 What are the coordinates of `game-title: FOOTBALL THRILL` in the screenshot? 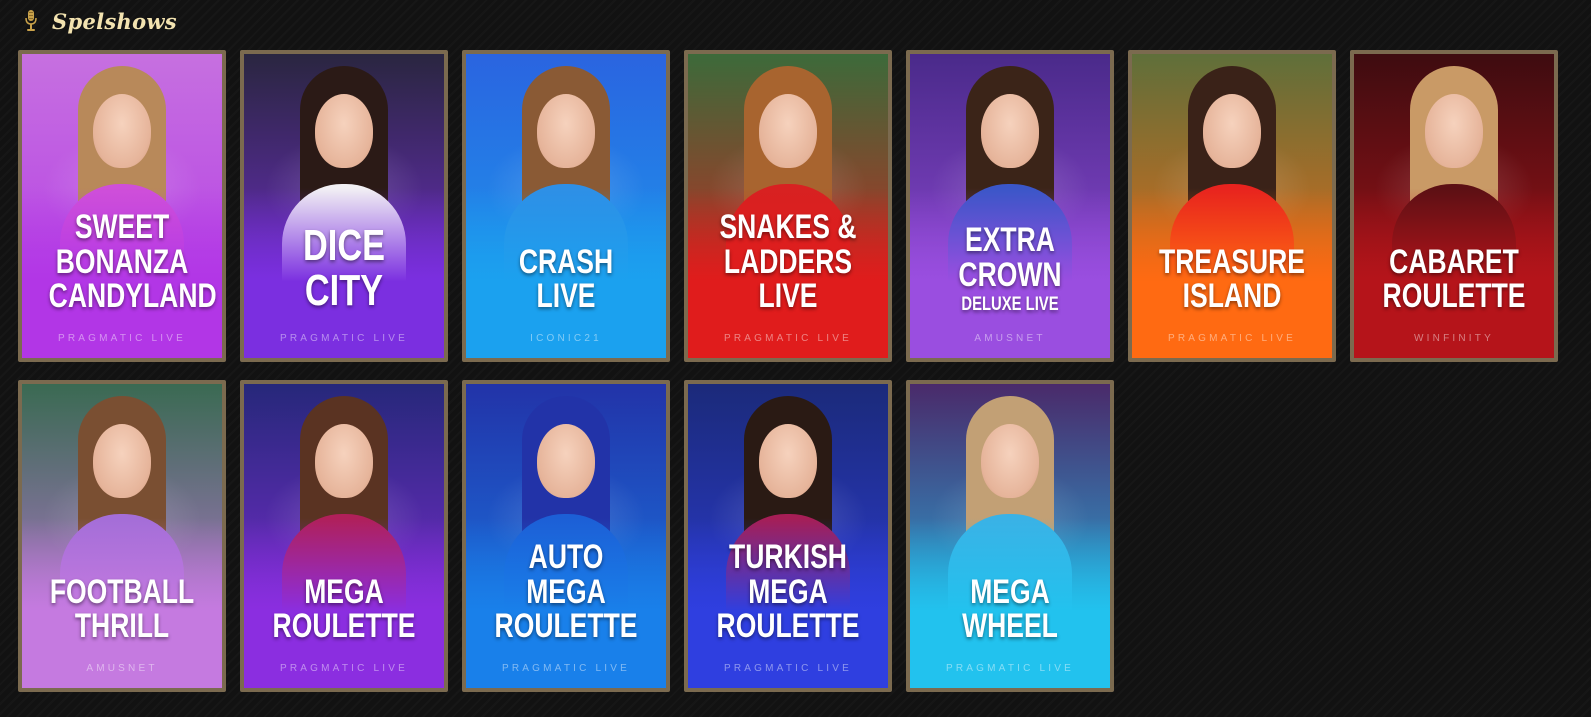 It's located at (122, 609).